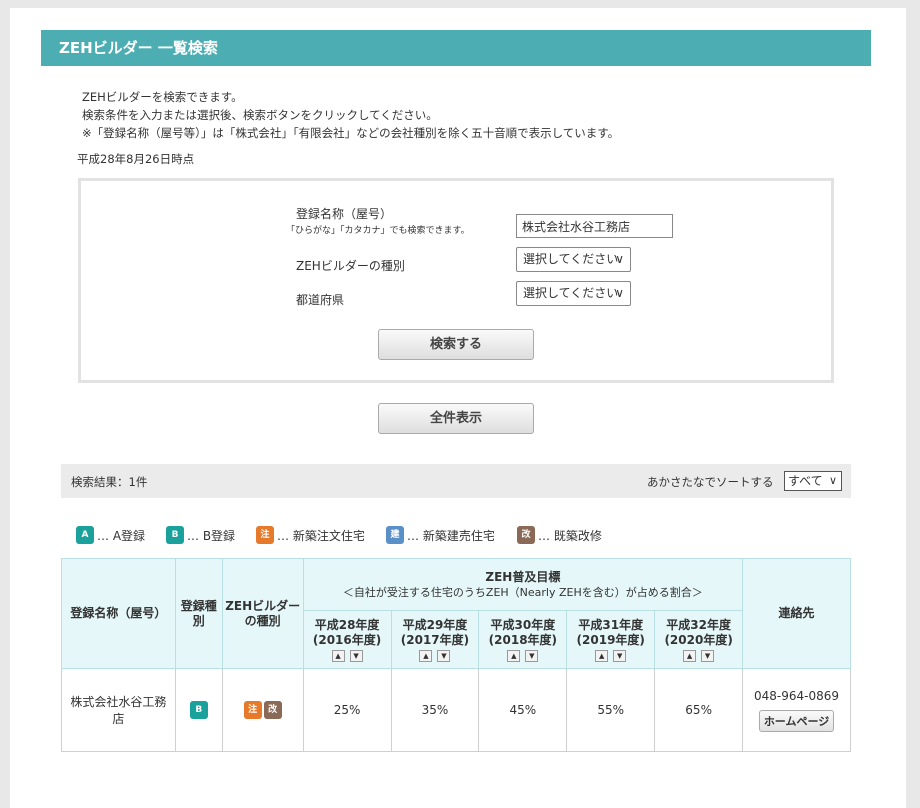 This screenshot has height=808, width=920. I want to click on legend-text: … 既築改修, so click(570, 535).